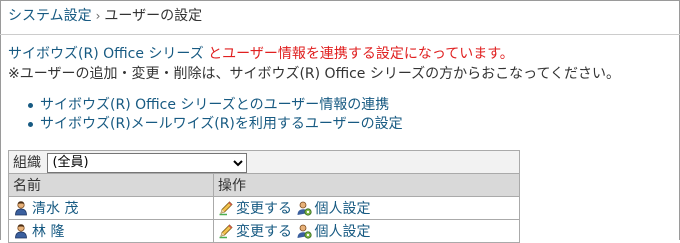  I want to click on filter-row: 組織 (全員), so click(264, 162).